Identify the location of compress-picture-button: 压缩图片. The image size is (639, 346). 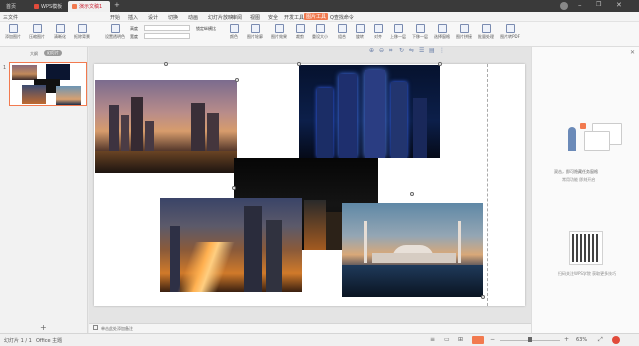
(37, 32).